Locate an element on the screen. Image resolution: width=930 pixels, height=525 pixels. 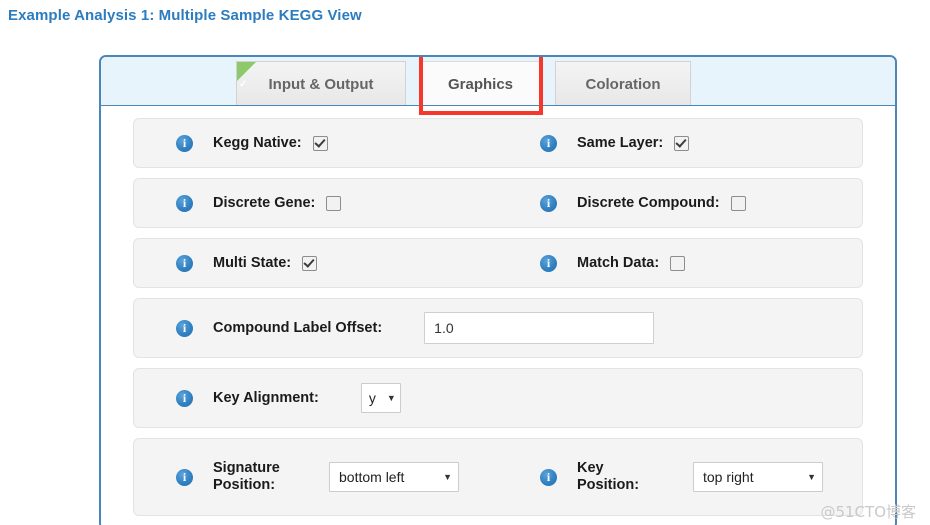
field-discrete-compound: i Discrete Compound: is located at coordinates (680, 203).